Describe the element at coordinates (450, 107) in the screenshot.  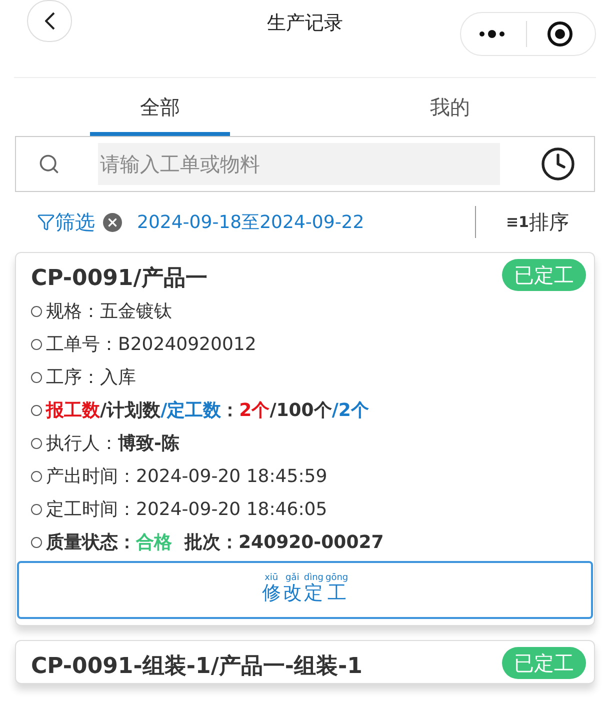
I see `tab: 我的` at that location.